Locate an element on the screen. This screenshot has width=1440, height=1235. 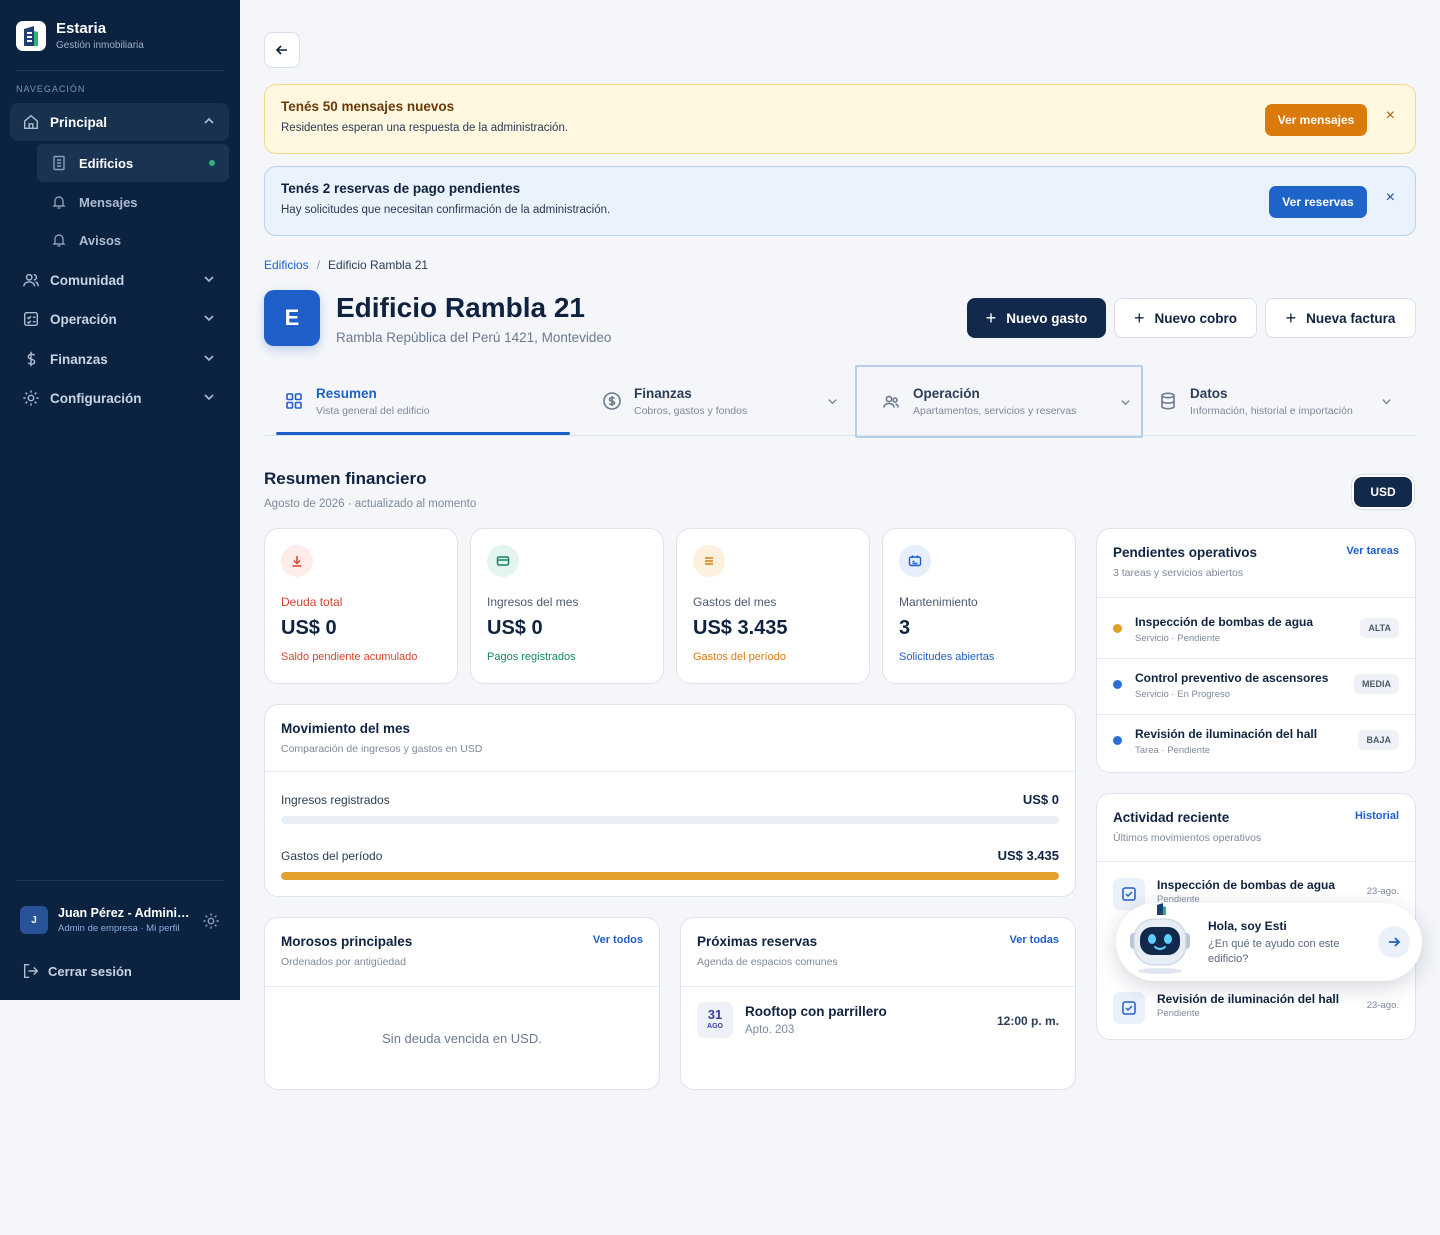
logout-label: Cerrar sesión is located at coordinates (90, 971).